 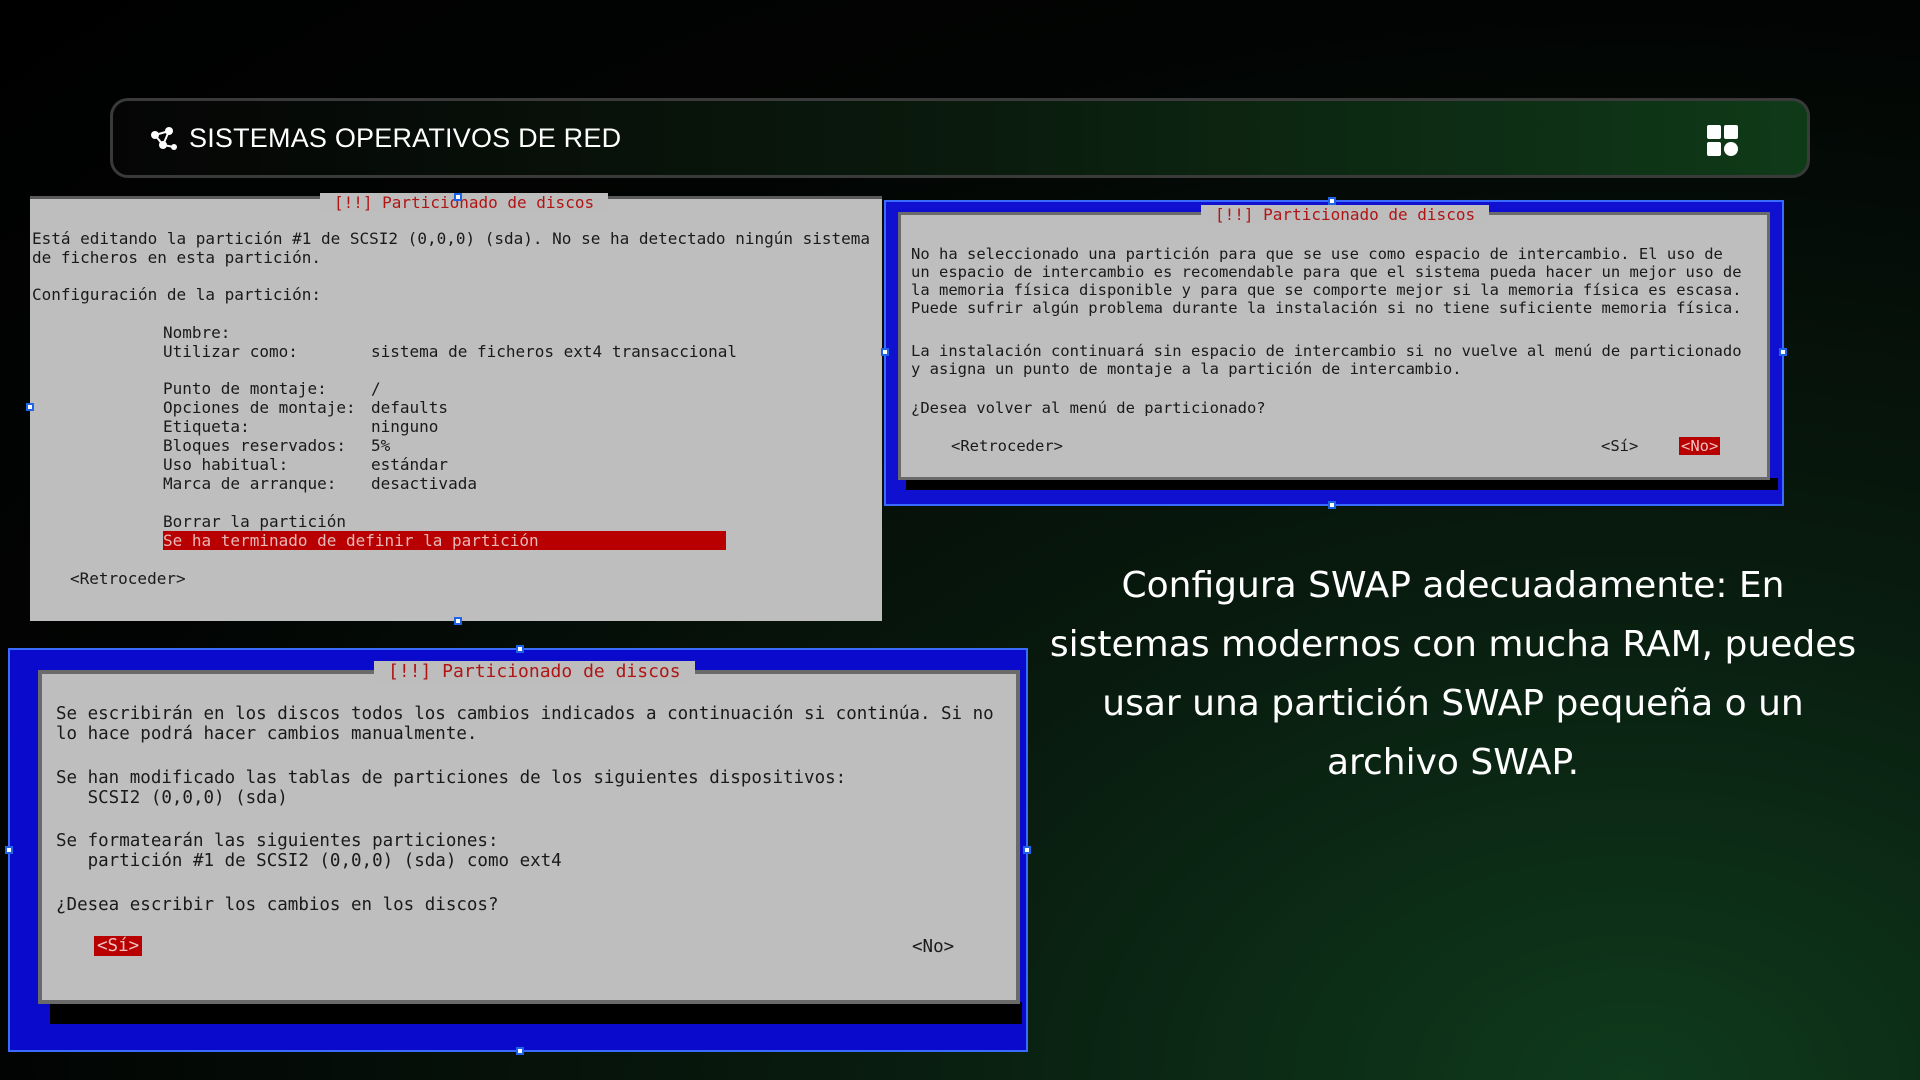 What do you see at coordinates (410, 407) in the screenshot?
I see `field-value: defaults` at bounding box center [410, 407].